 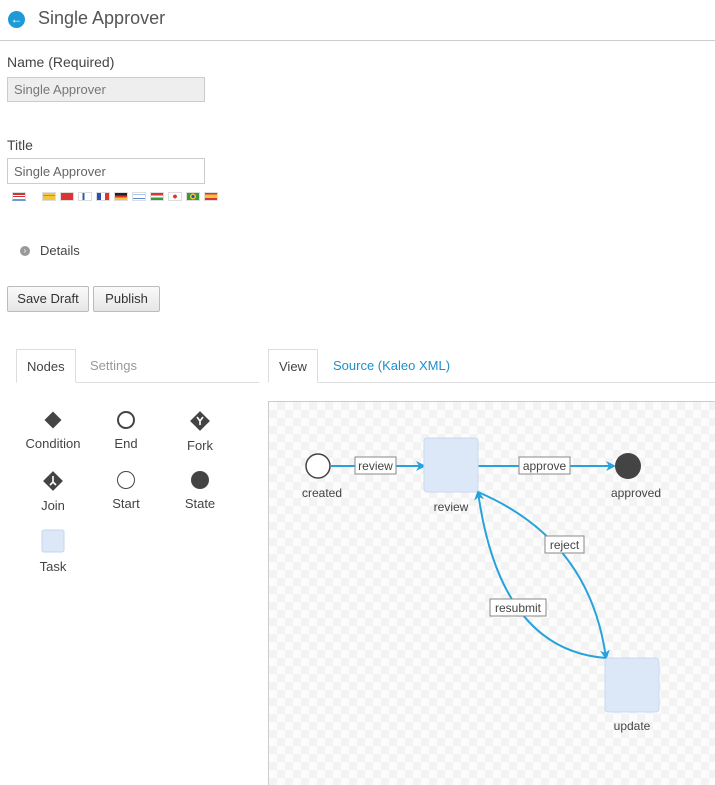 I want to click on edge-label-reject: reject, so click(x=565, y=545).